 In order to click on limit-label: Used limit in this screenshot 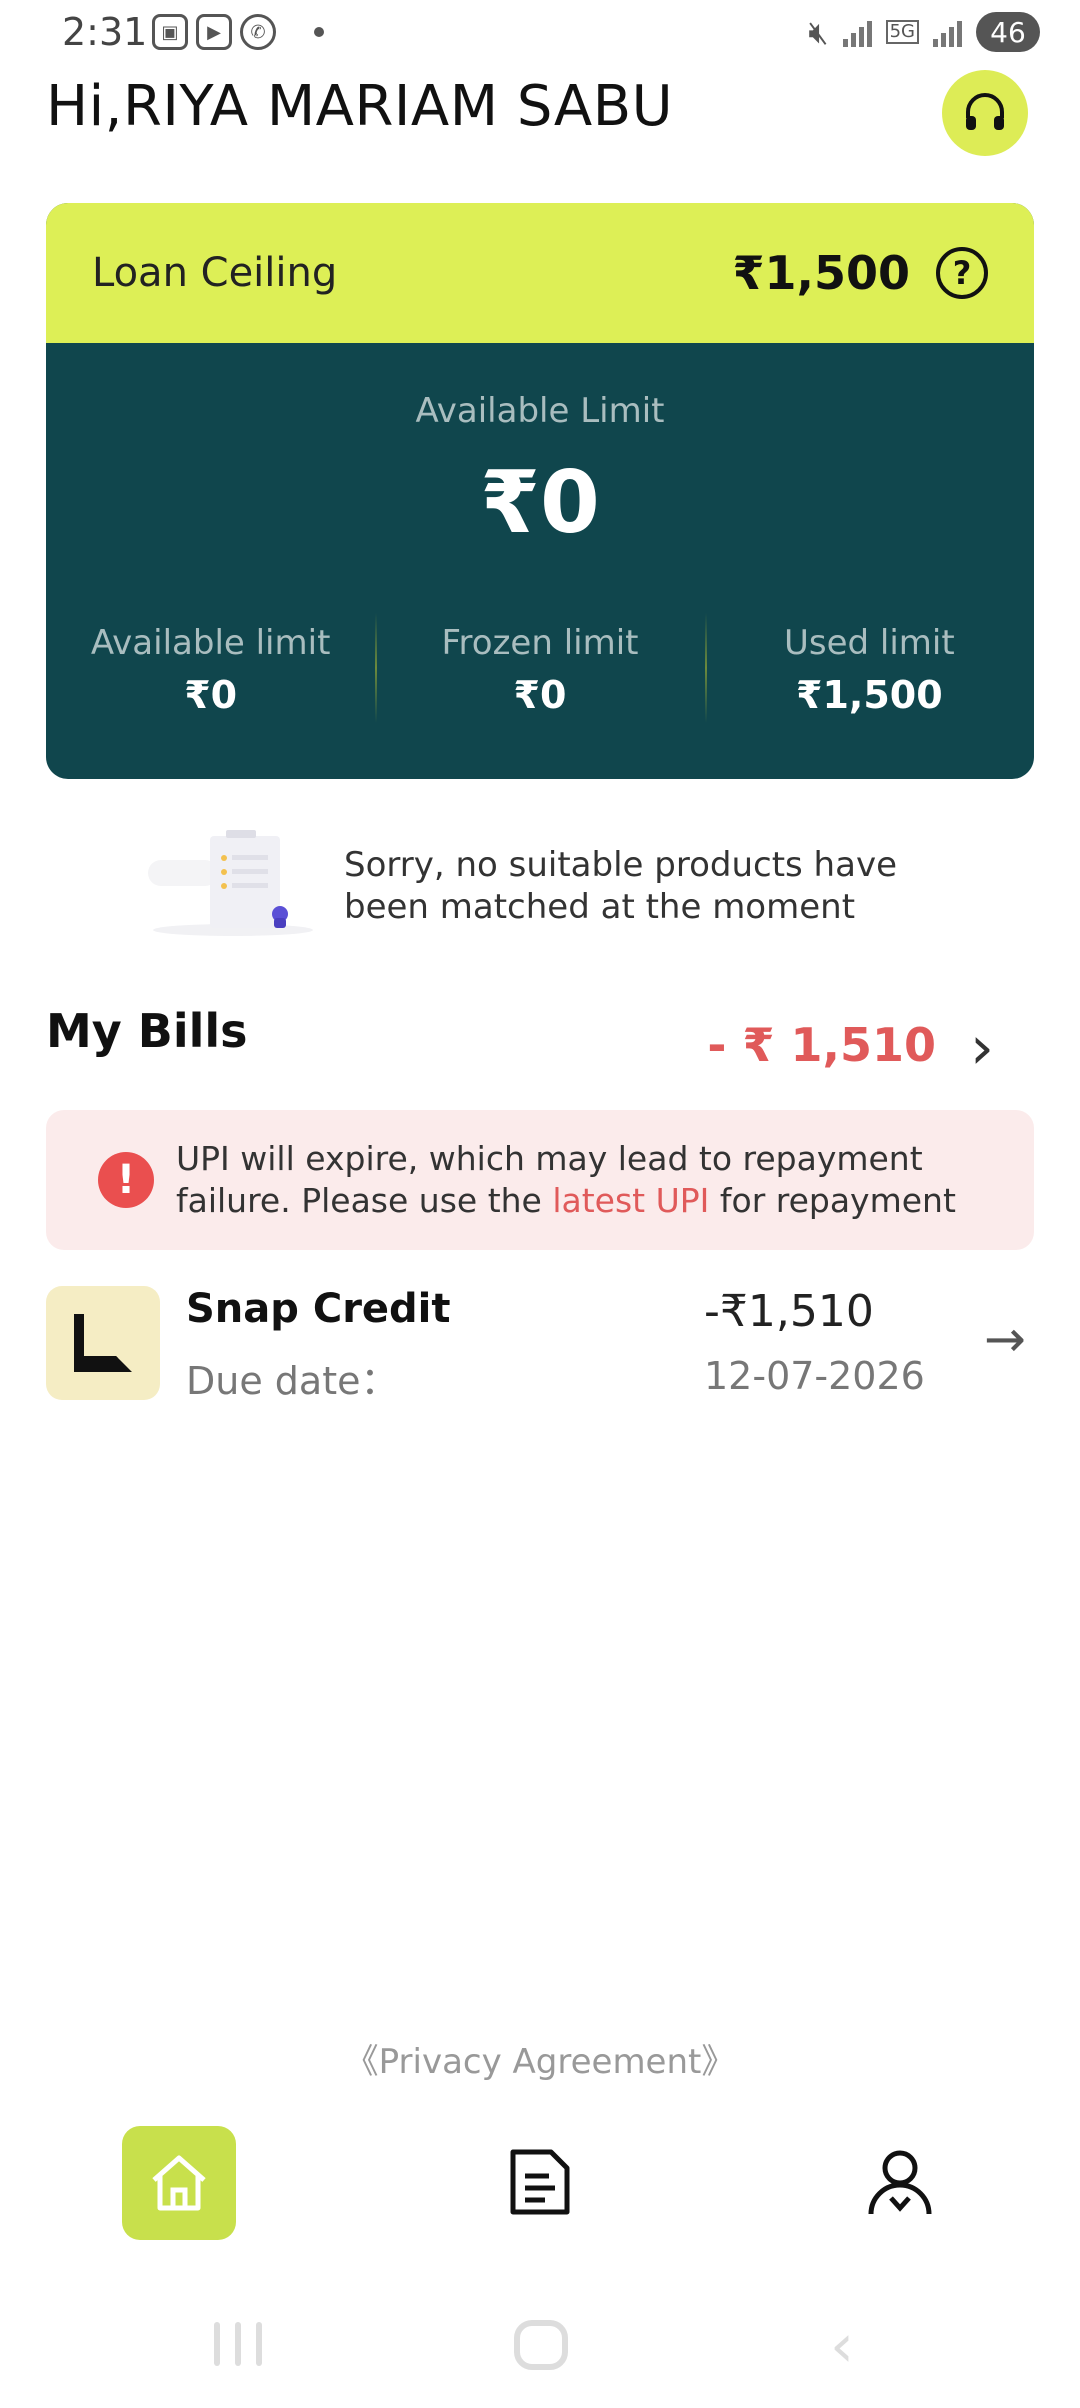, I will do `click(869, 643)`.